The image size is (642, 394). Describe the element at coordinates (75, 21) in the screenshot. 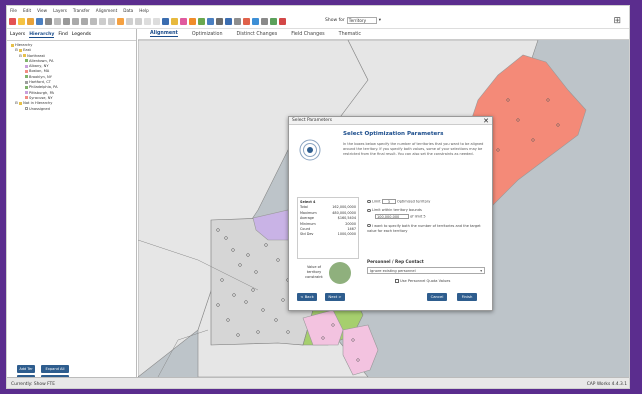

I see `zoom-in-icon` at that location.